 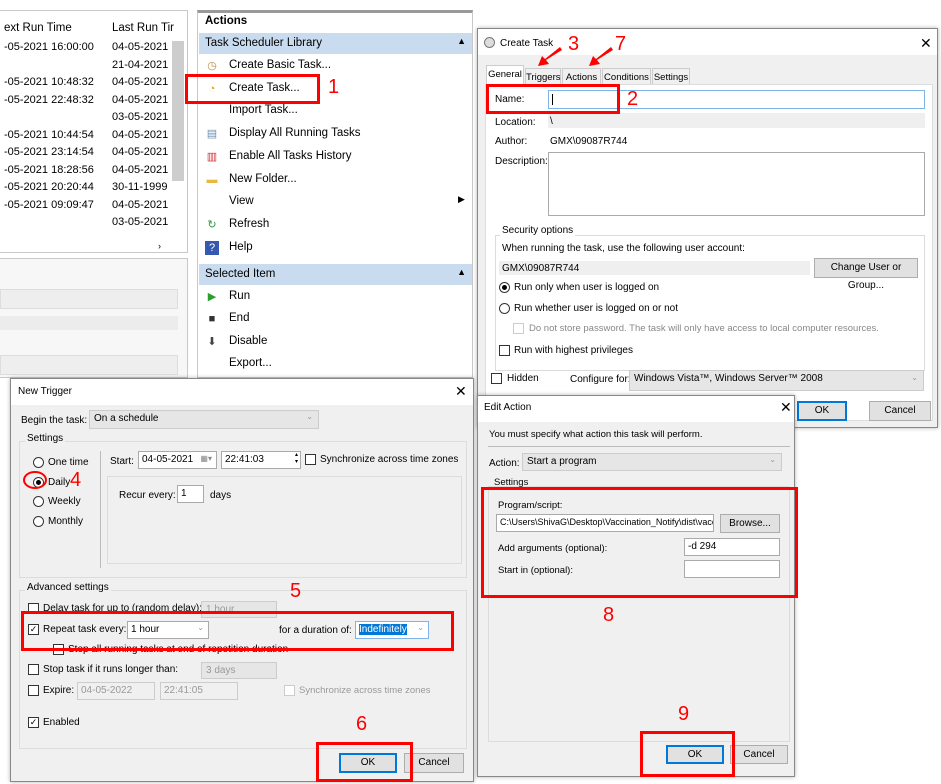 I want to click on radio-one-time, so click(x=38, y=462).